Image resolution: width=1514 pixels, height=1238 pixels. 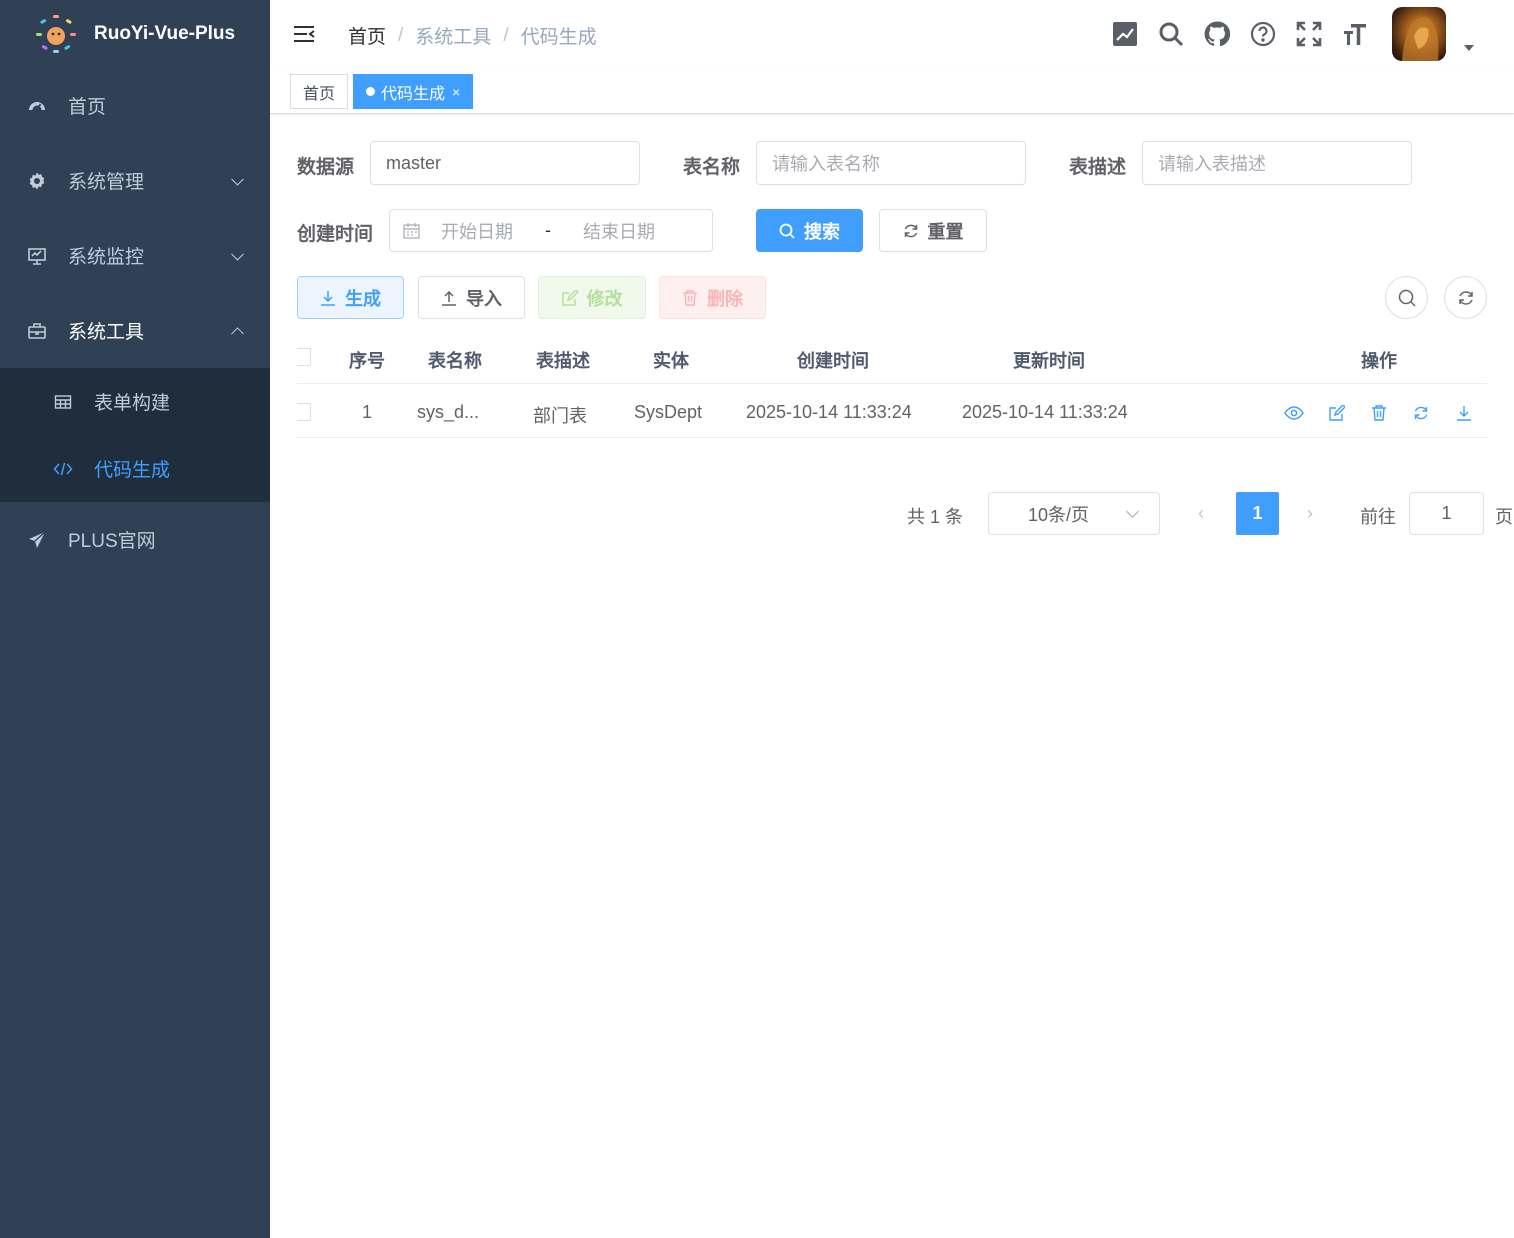 What do you see at coordinates (367, 35) in the screenshot?
I see `breadcrumb-home: 首页` at bounding box center [367, 35].